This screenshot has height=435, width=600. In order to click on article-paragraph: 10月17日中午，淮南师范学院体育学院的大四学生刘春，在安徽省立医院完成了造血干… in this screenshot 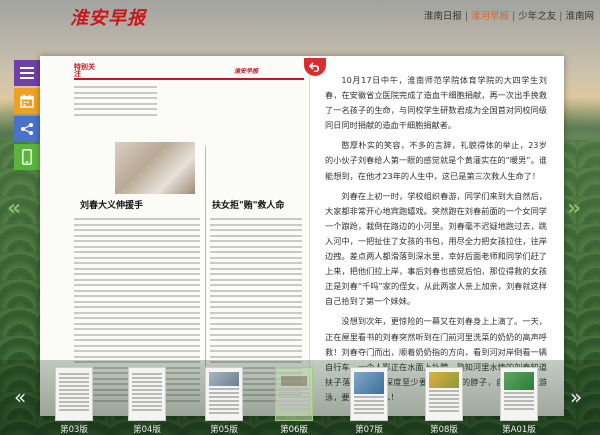, I will do `click(436, 103)`.